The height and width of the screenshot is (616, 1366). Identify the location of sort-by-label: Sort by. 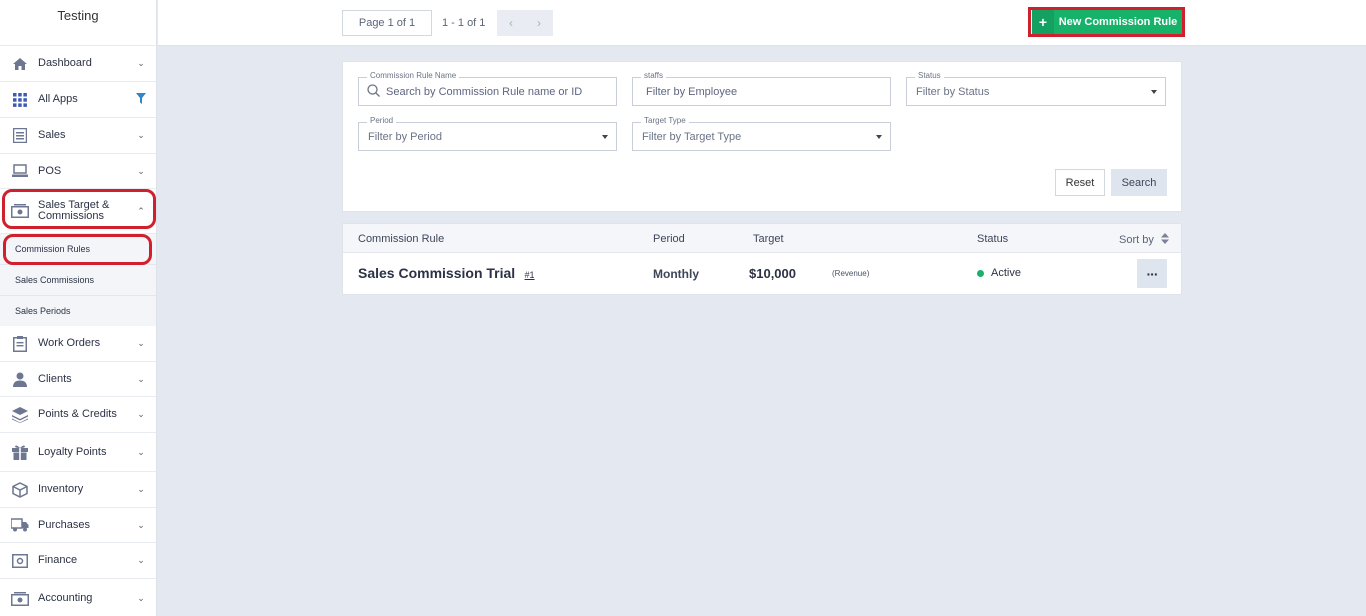
(1136, 239).